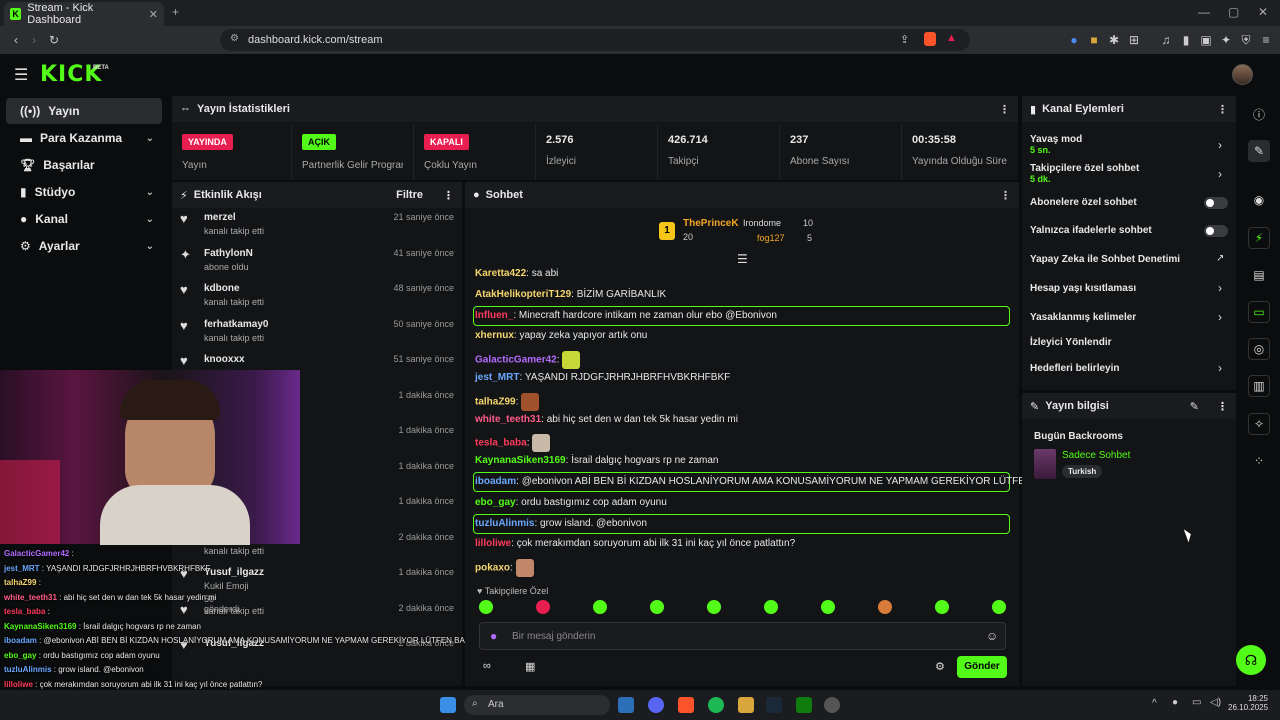 The image size is (1280, 720). What do you see at coordinates (1259, 114) in the screenshot?
I see `info-icon: ⓘ` at bounding box center [1259, 114].